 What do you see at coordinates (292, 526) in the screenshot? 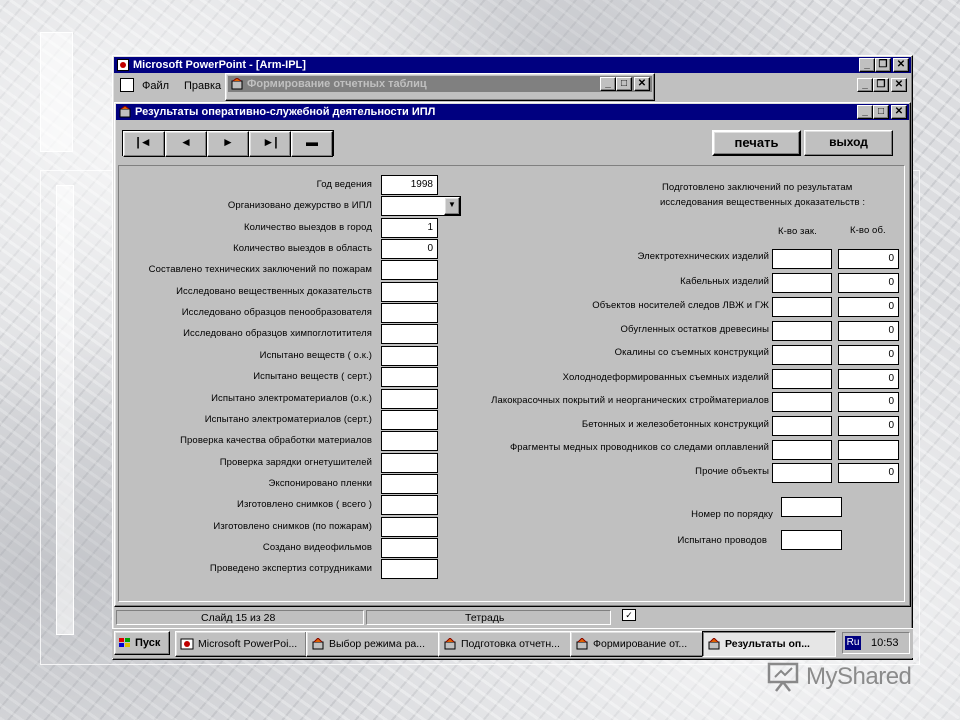
I see `left-form-label: Изготовлено снимков (по пожарам)` at bounding box center [292, 526].